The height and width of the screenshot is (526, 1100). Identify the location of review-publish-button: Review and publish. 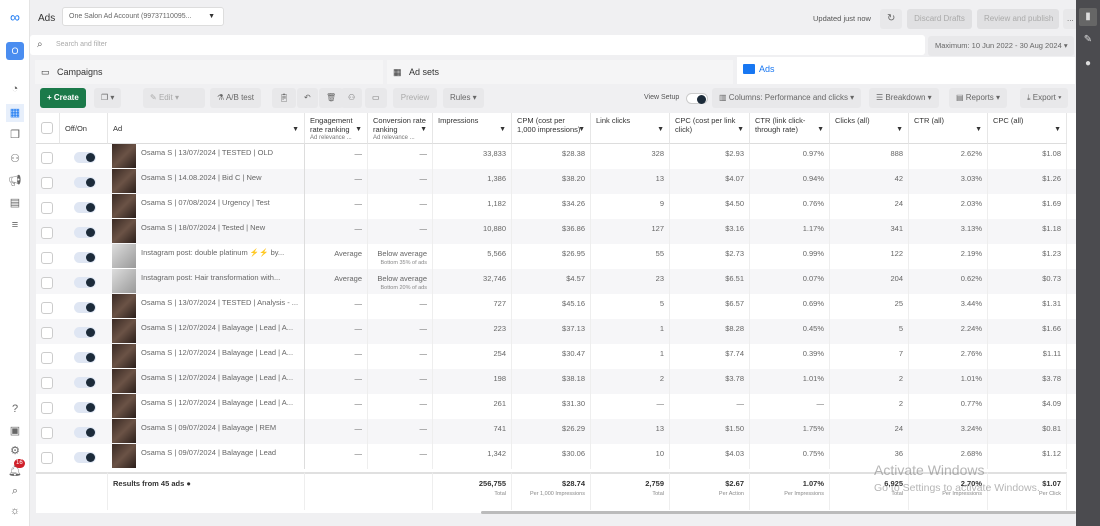
(1018, 19).